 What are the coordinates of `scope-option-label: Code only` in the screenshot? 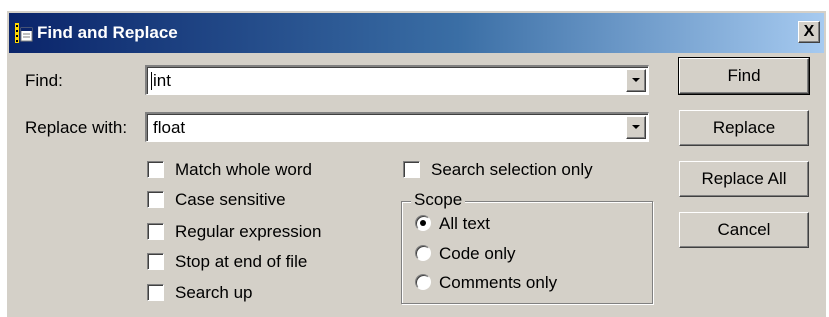 It's located at (477, 253).